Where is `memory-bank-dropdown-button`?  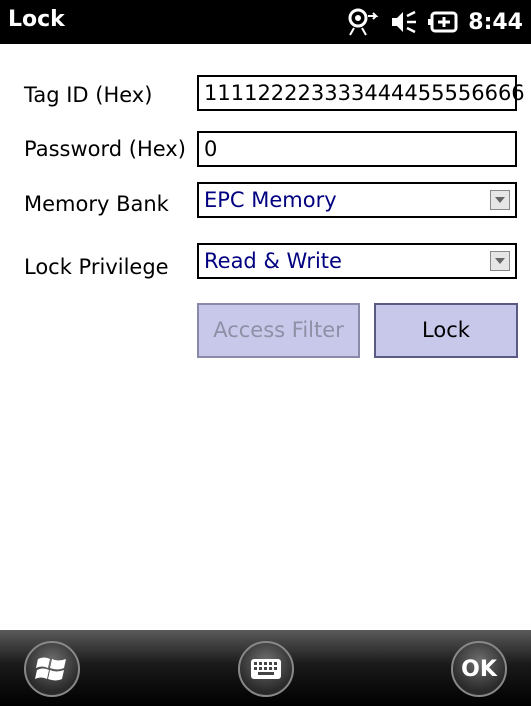 memory-bank-dropdown-button is located at coordinates (500, 200).